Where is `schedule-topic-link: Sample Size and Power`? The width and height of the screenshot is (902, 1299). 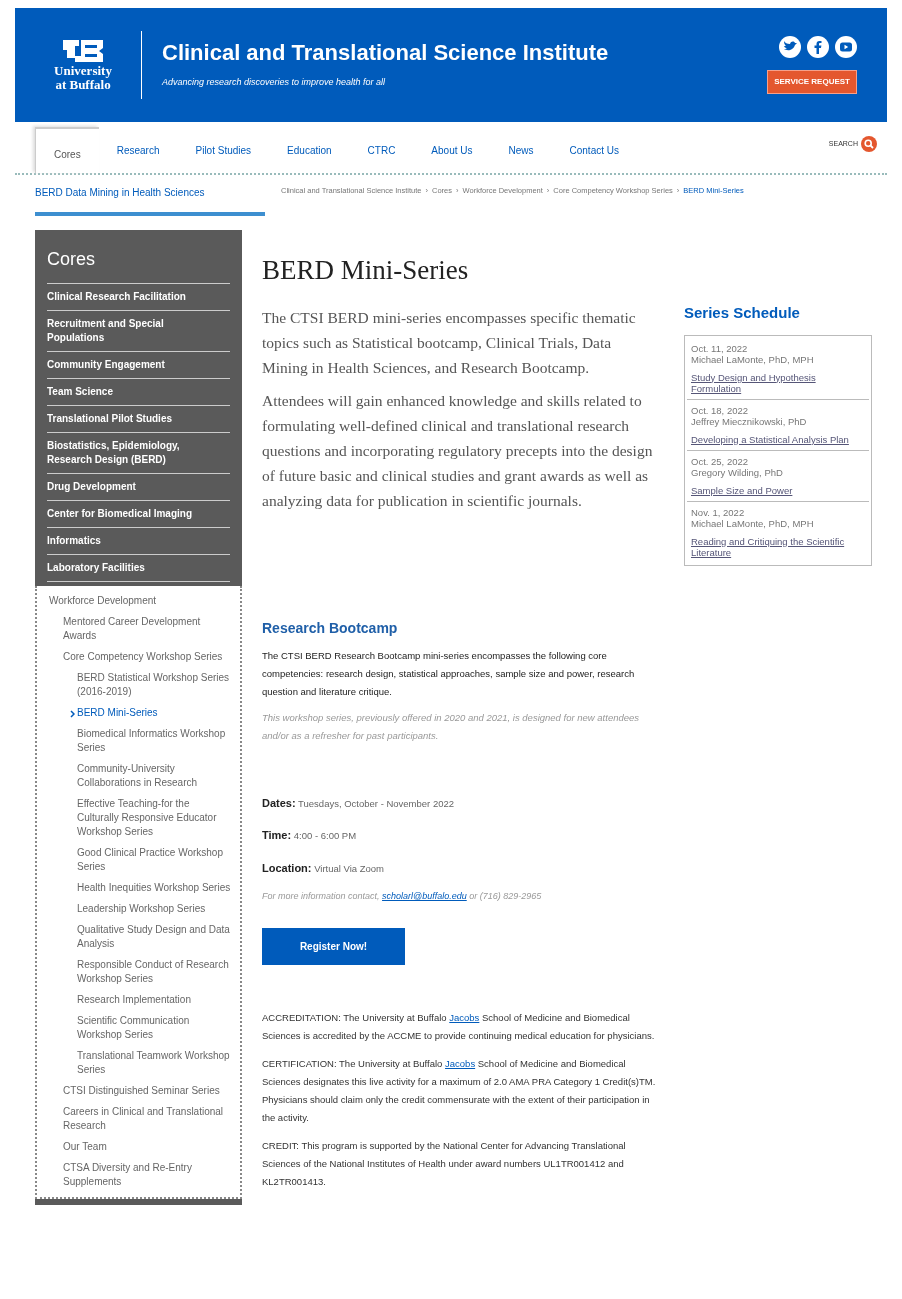
schedule-topic-link: Sample Size and Power is located at coordinates (778, 490).